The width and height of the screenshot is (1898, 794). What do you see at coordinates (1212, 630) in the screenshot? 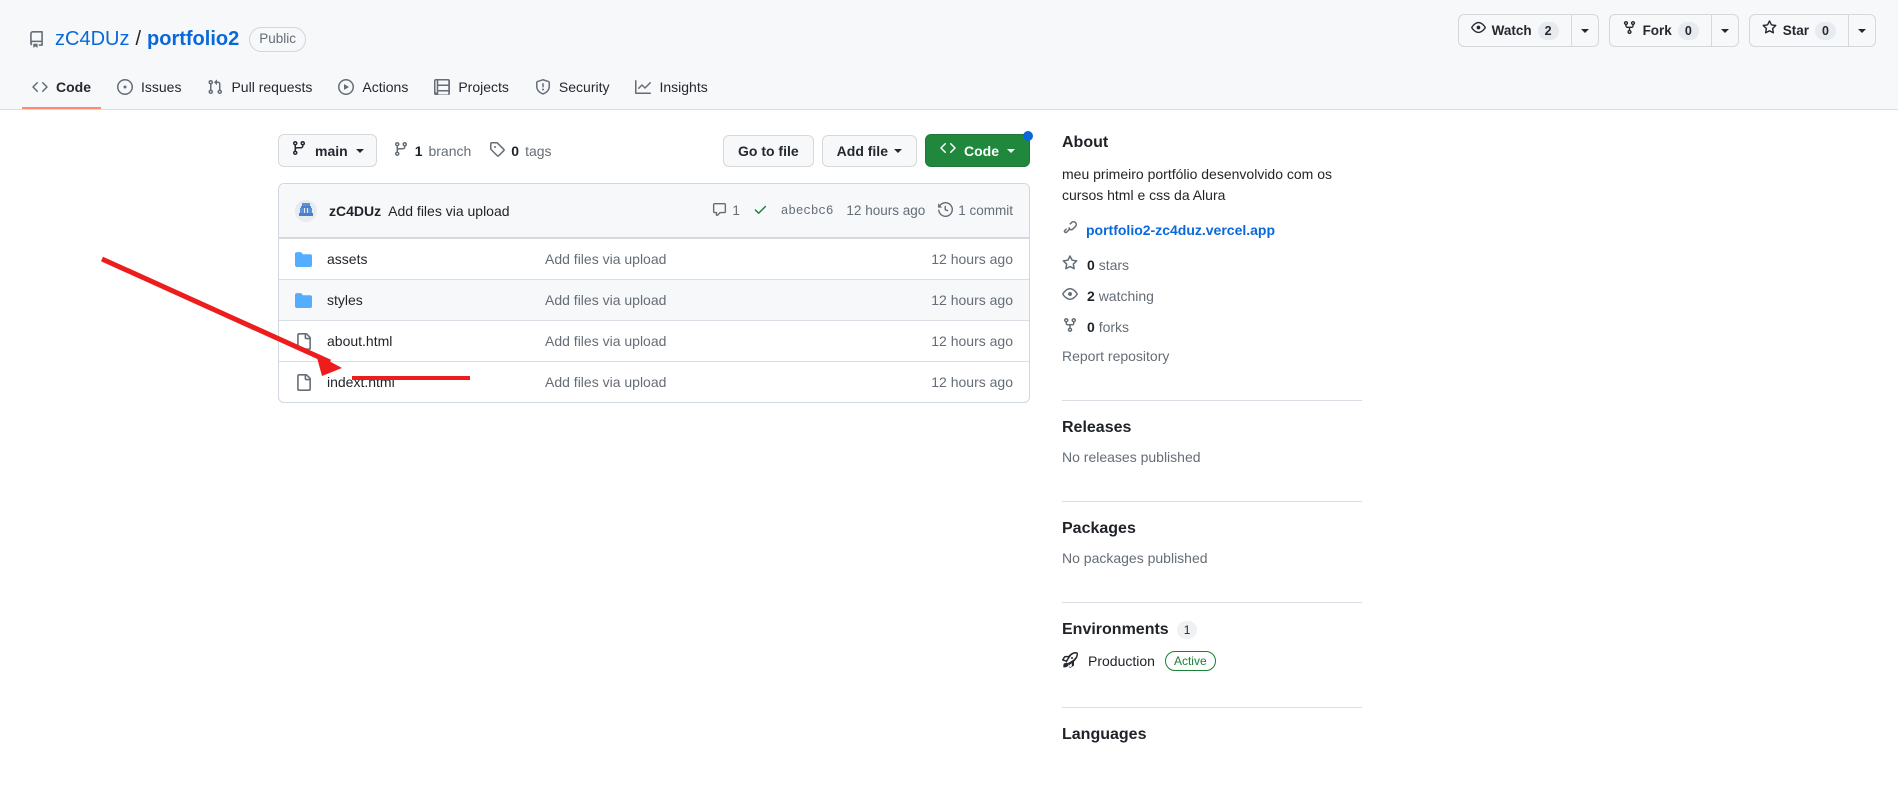
I see `environments-title: Environments 1` at bounding box center [1212, 630].